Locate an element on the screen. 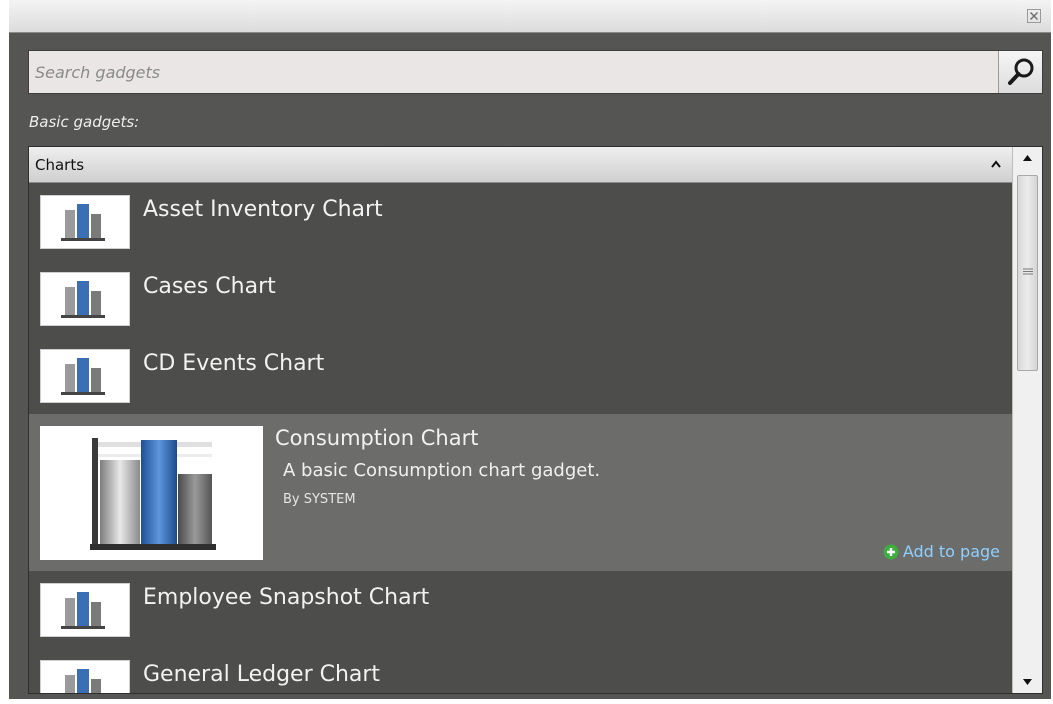  gadget-row-employee-snapshot-chart: Employee Snapshot Chart is located at coordinates (520, 609).